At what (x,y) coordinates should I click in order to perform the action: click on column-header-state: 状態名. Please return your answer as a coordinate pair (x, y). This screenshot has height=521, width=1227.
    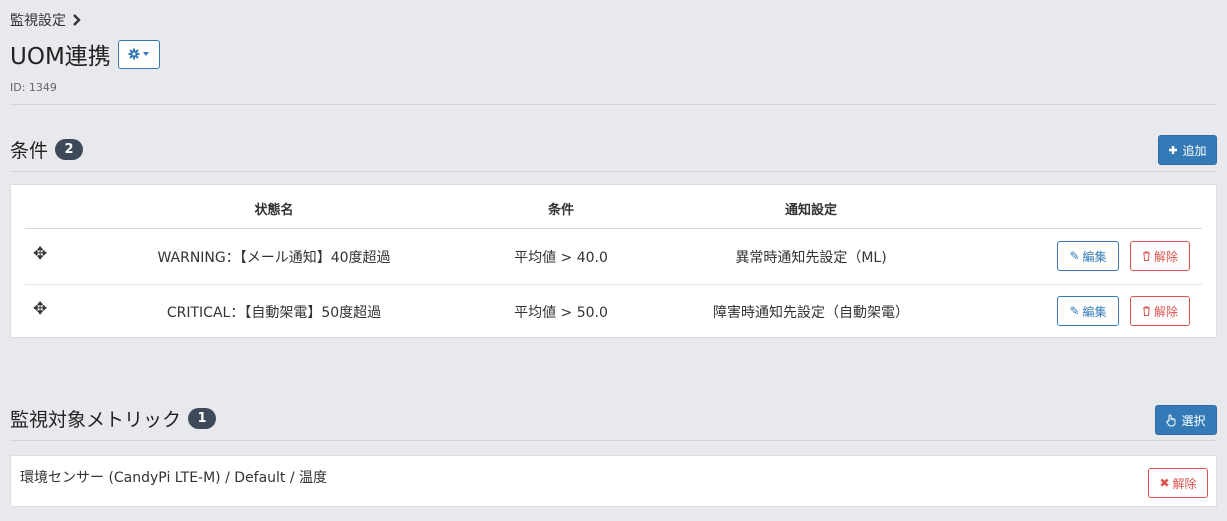
    Looking at the image, I should click on (274, 210).